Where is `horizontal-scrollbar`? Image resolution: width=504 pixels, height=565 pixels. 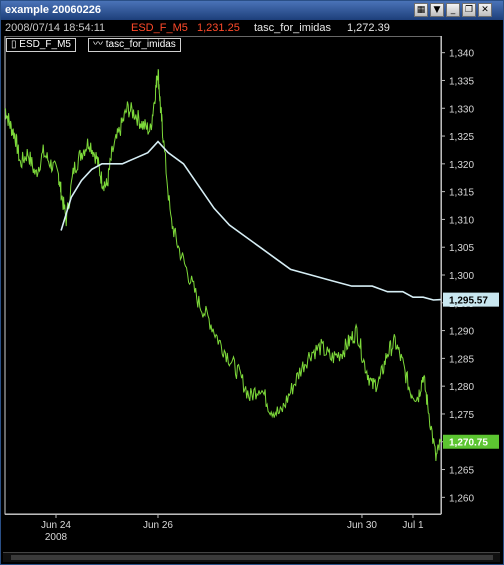
horizontal-scrollbar is located at coordinates (251, 557).